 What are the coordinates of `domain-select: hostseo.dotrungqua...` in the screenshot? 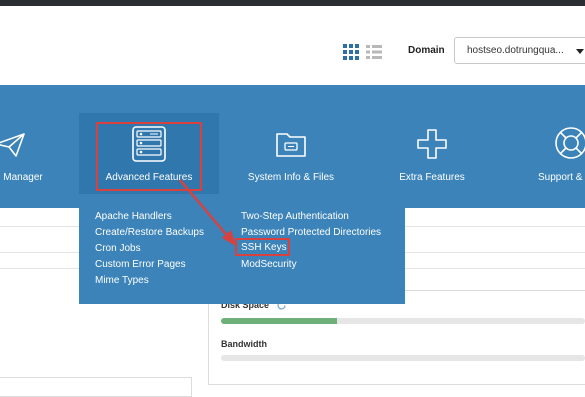 It's located at (519, 50).